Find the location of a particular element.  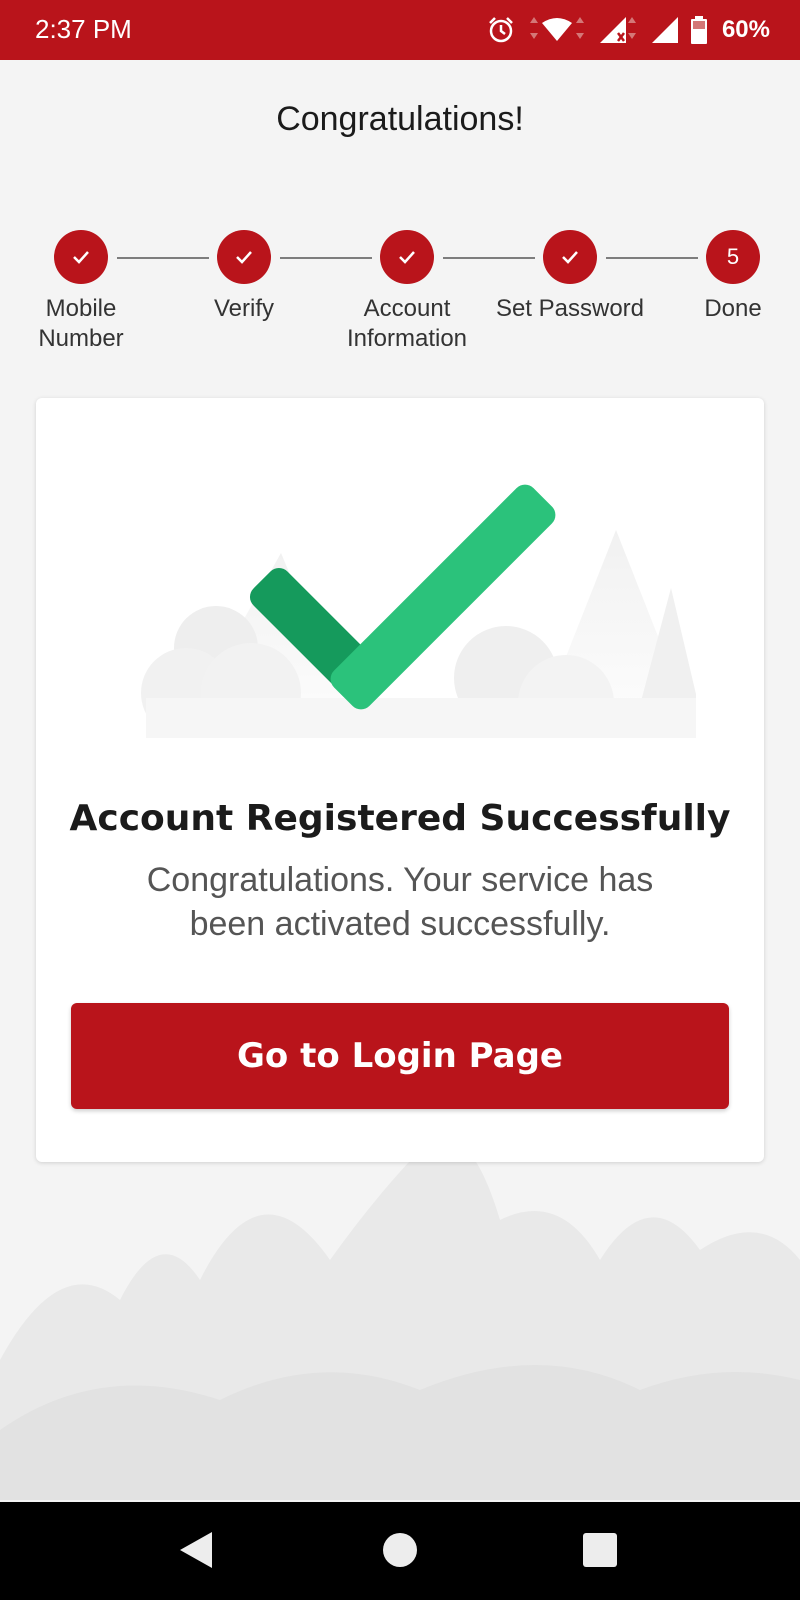

wifi-icon is located at coordinates (557, 30).